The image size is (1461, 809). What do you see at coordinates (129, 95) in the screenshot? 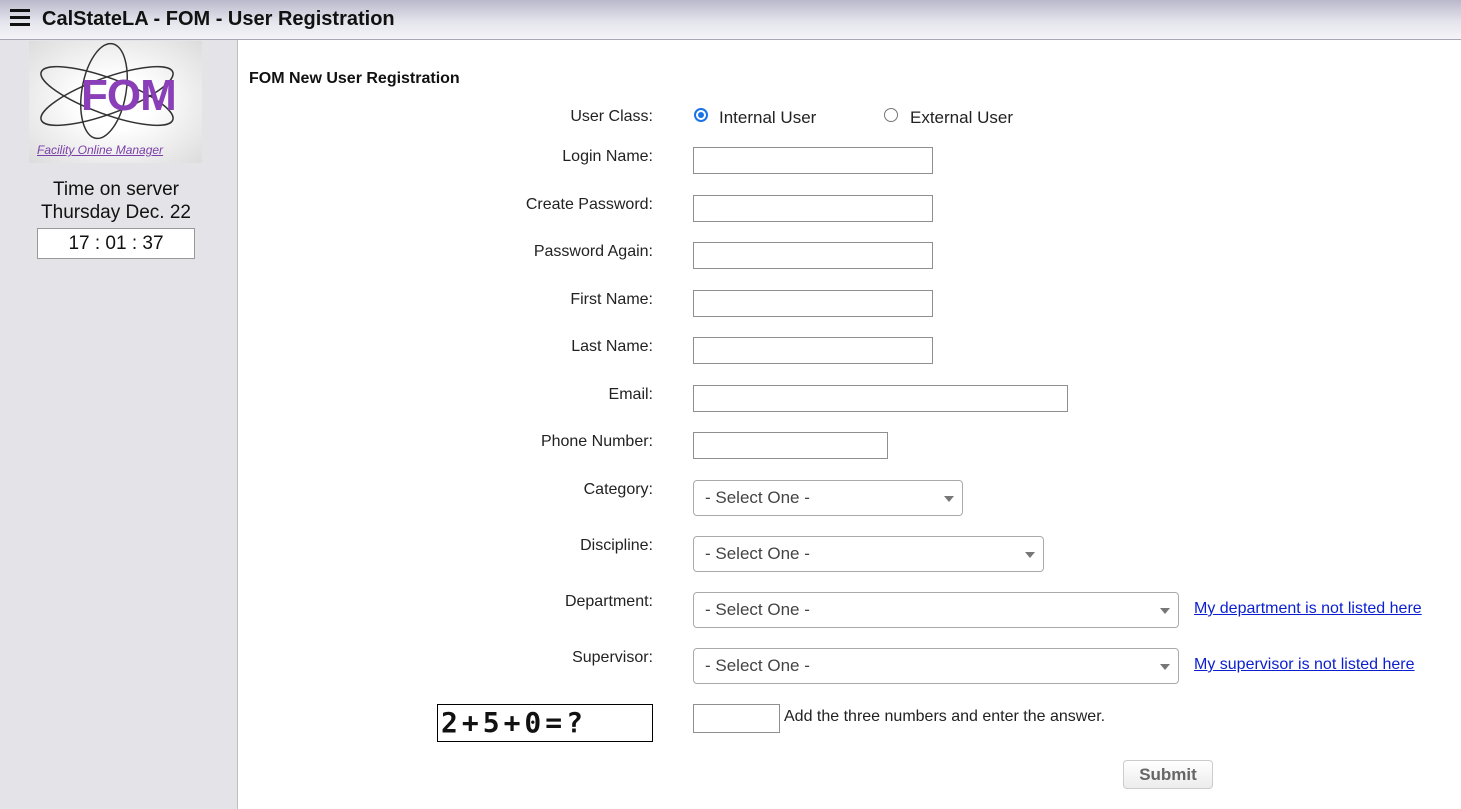
I see `logo-text: FOM` at bounding box center [129, 95].